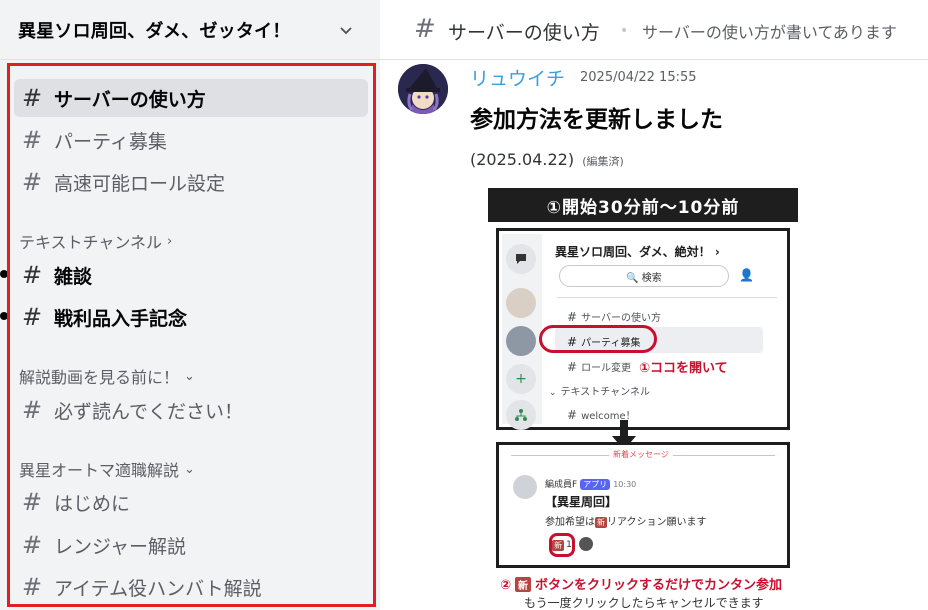 The height and width of the screenshot is (610, 928). Describe the element at coordinates (99, 470) in the screenshot. I see `category-label: 異星オートマ適職解説` at that location.